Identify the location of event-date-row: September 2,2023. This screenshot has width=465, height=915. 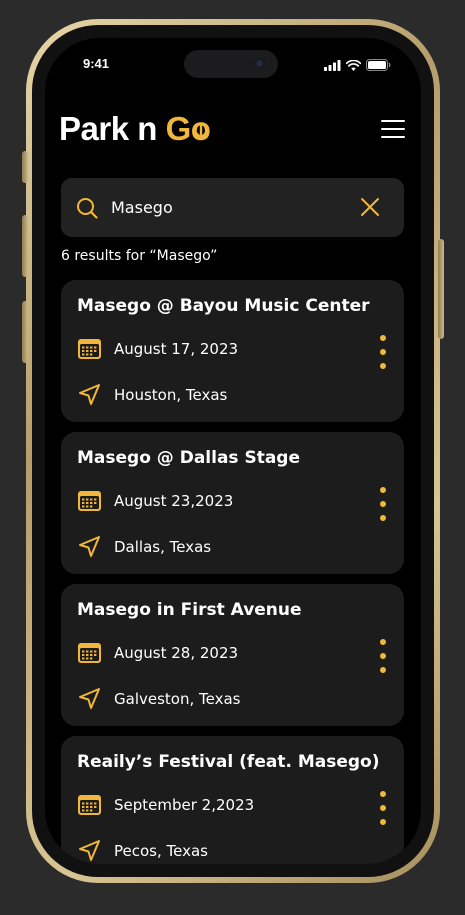
(165, 805).